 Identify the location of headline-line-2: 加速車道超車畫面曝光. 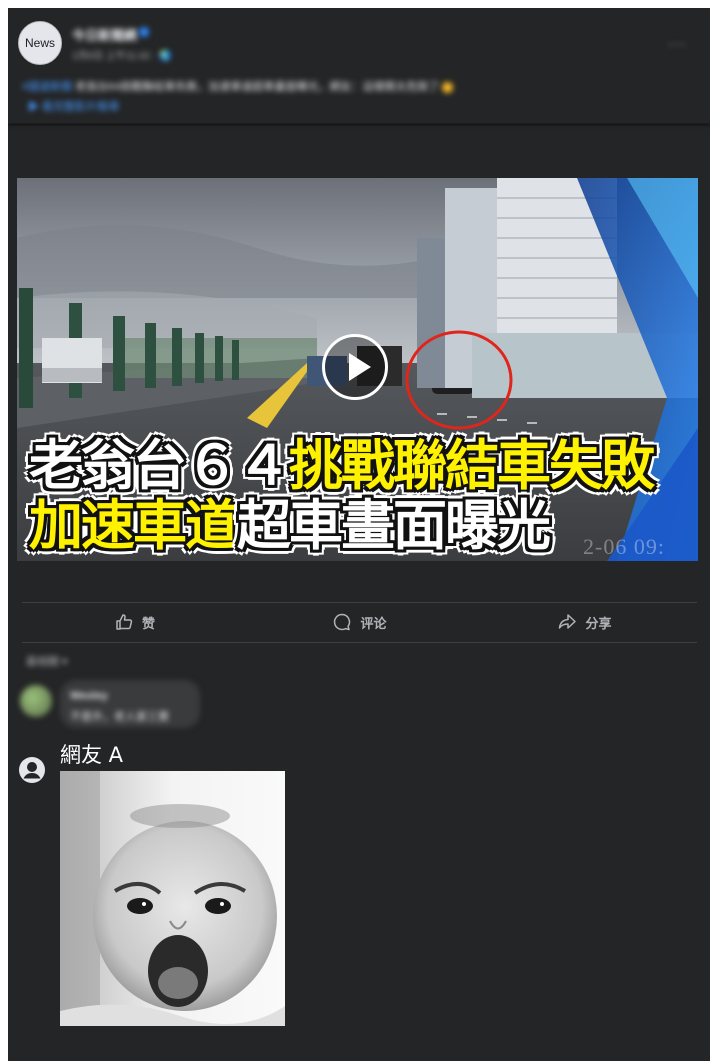
(290, 525).